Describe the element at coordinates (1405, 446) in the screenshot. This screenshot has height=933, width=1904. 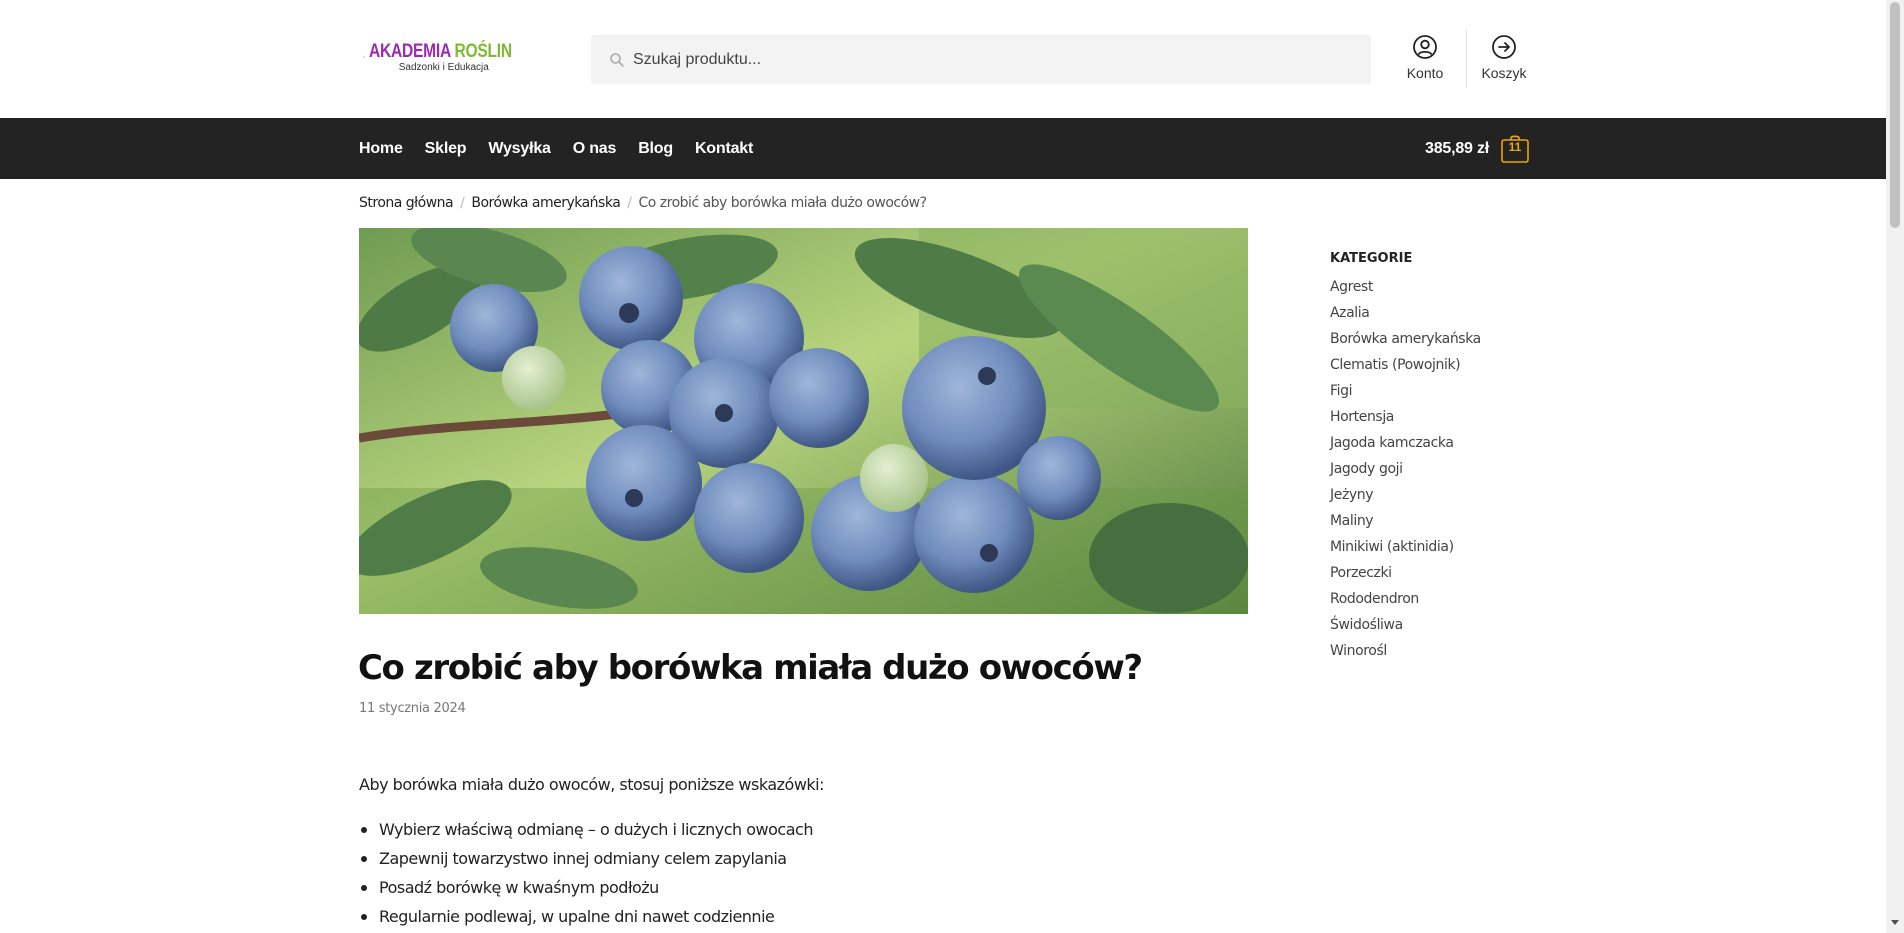
I see `category-link: Jagoda kamczacka` at that location.